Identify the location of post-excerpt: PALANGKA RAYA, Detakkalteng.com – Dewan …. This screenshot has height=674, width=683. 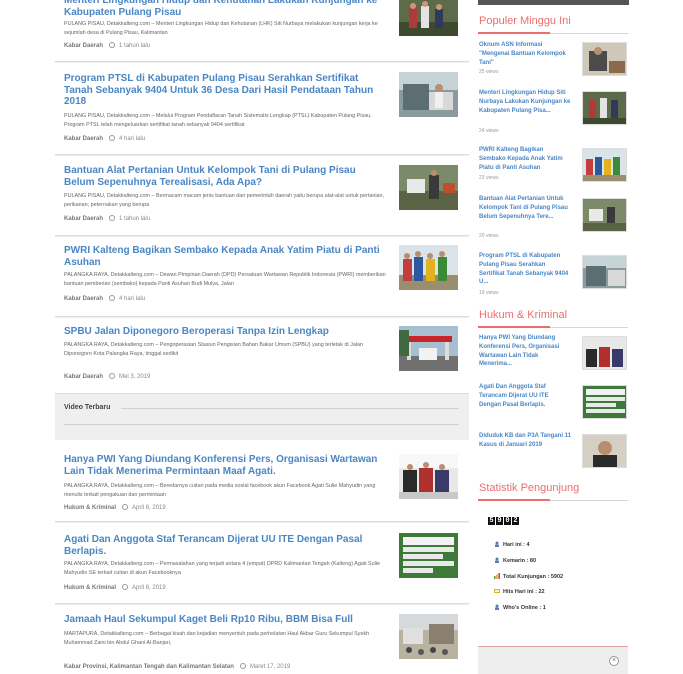
(225, 279).